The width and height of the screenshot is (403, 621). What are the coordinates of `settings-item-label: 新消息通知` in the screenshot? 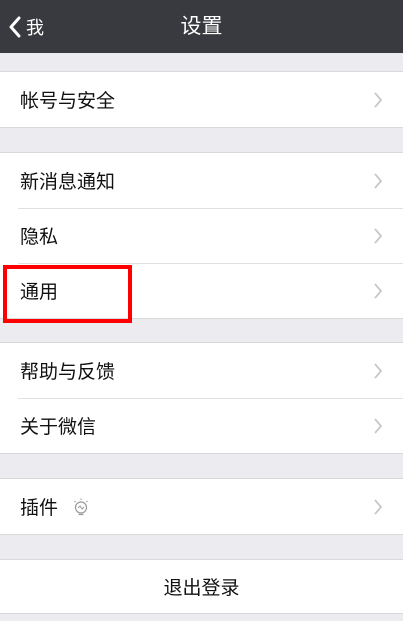 It's located at (68, 182).